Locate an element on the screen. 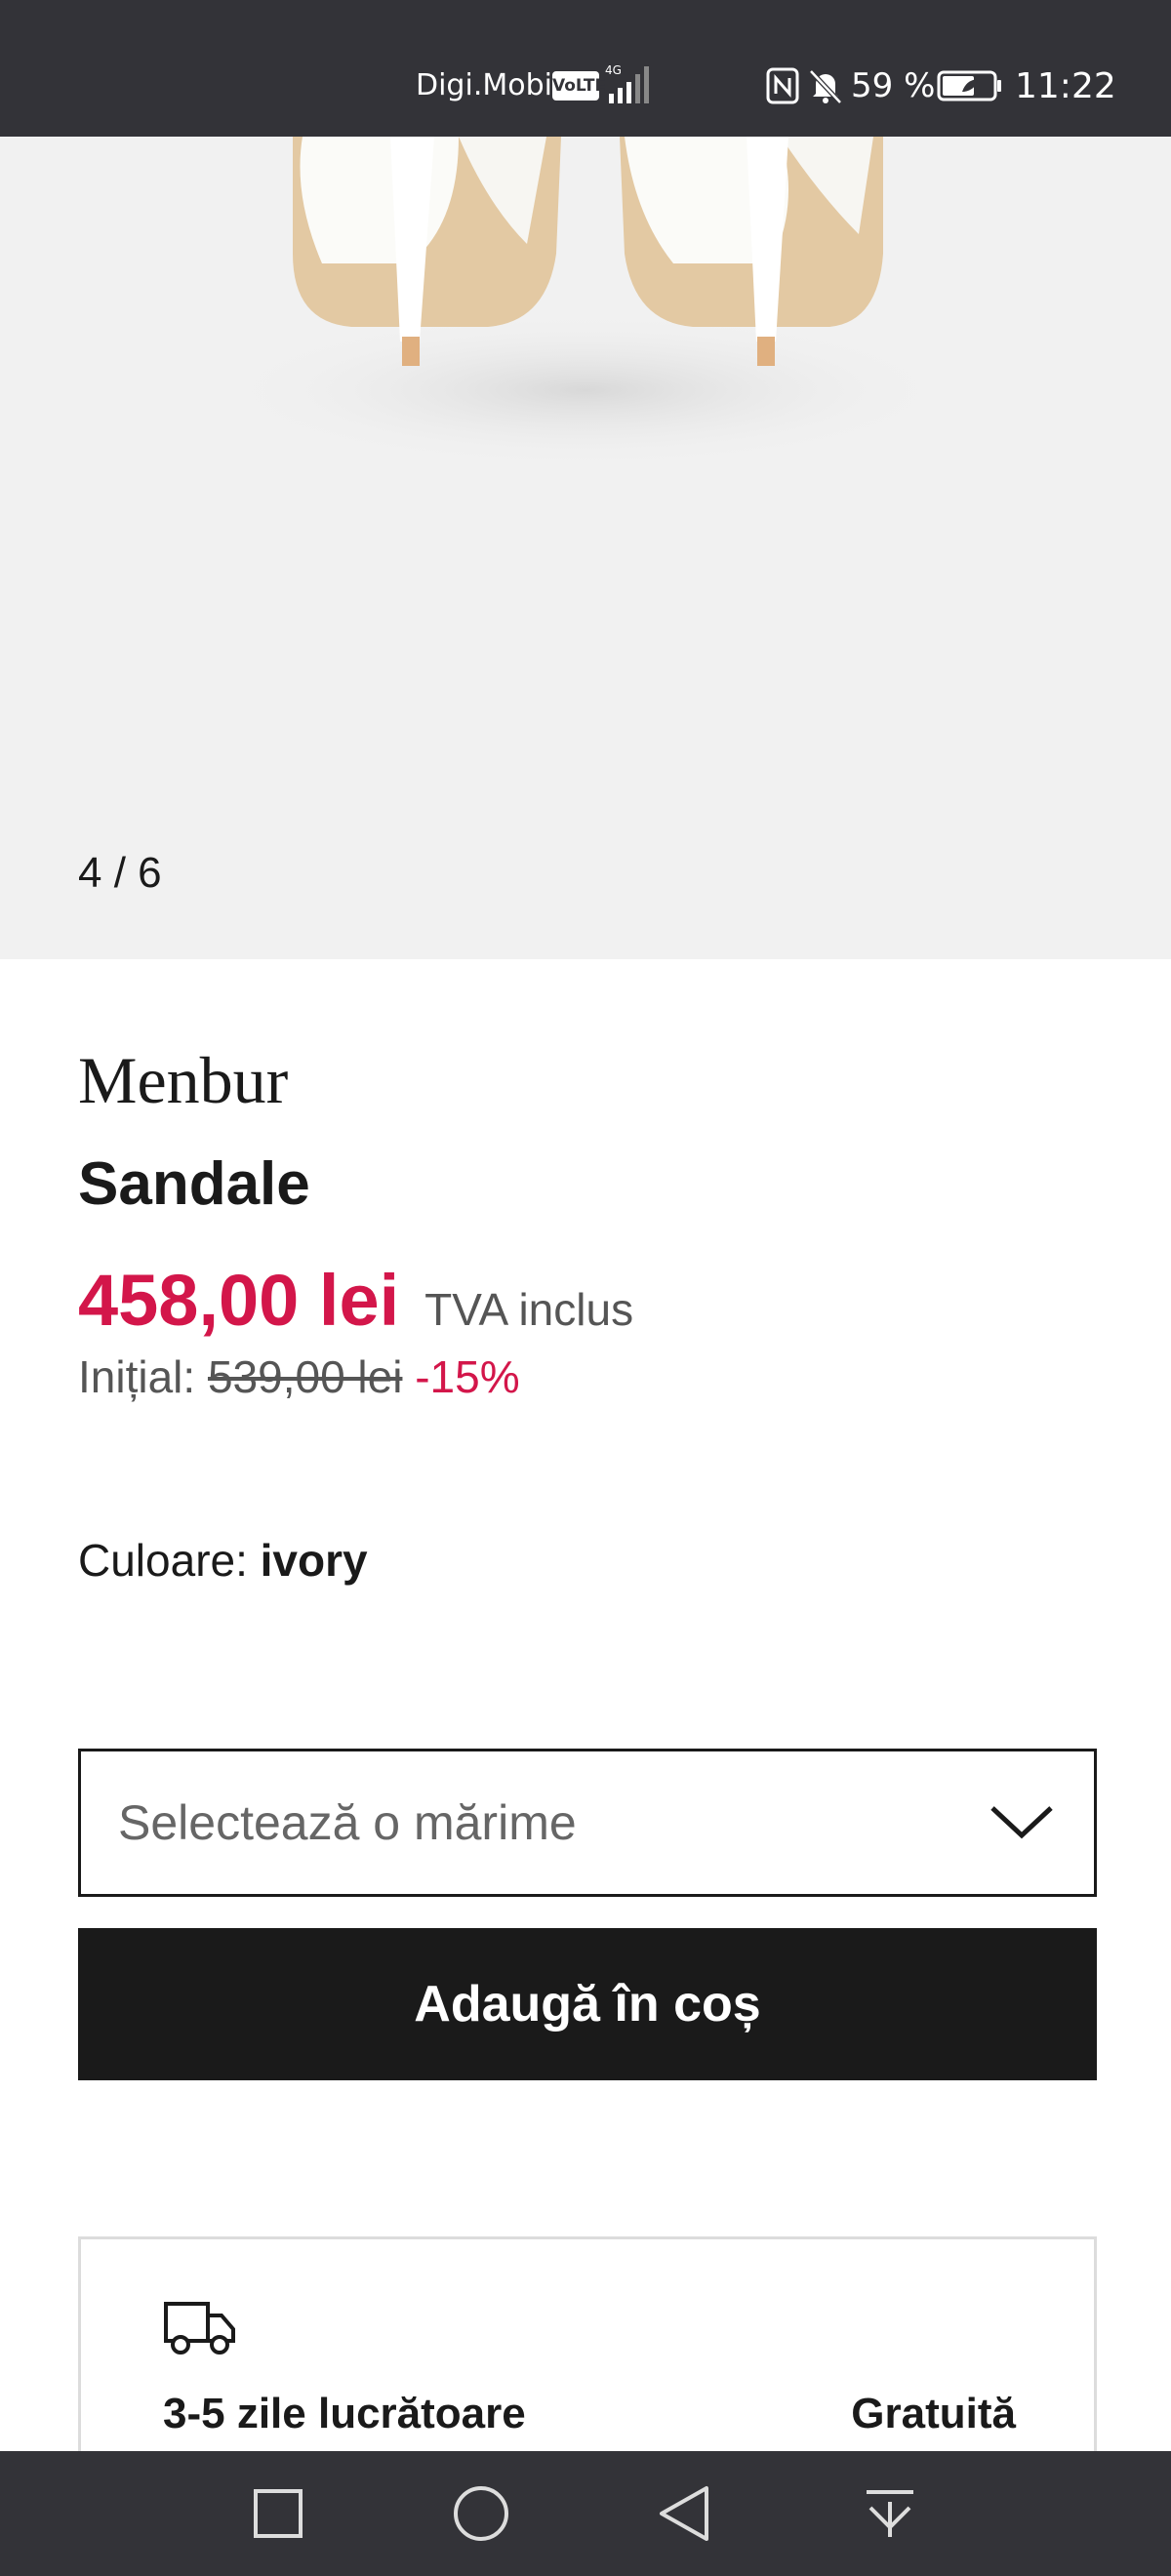 This screenshot has height=2576, width=1171. color-row: Culoare: ivory is located at coordinates (223, 1560).